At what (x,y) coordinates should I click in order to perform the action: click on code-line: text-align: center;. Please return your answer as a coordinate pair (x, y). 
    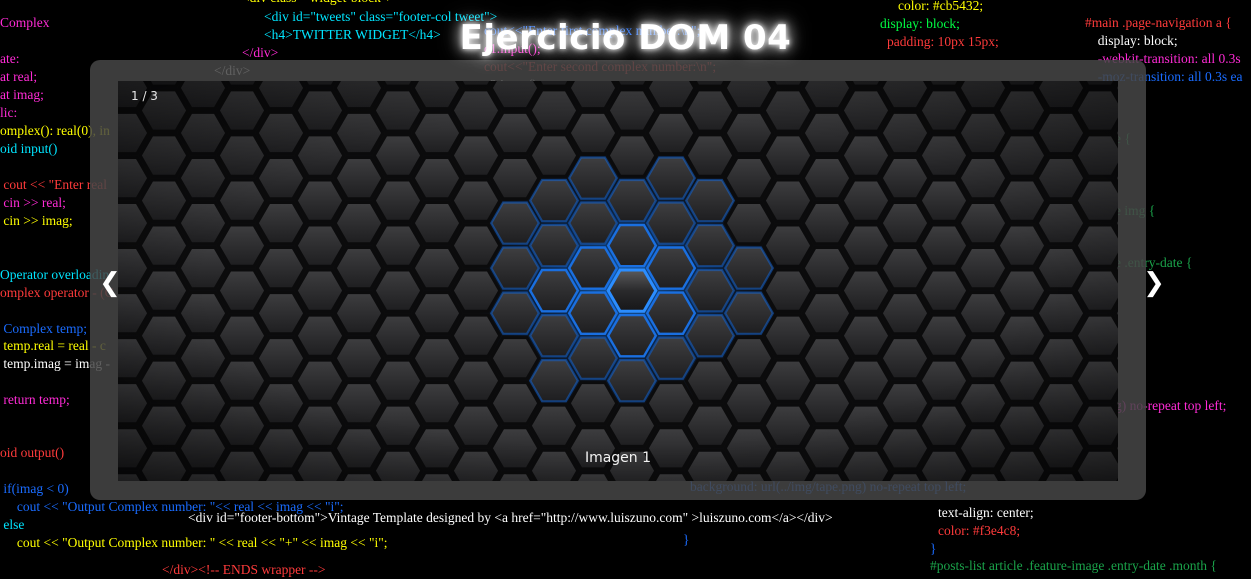
    Looking at the image, I should click on (986, 512).